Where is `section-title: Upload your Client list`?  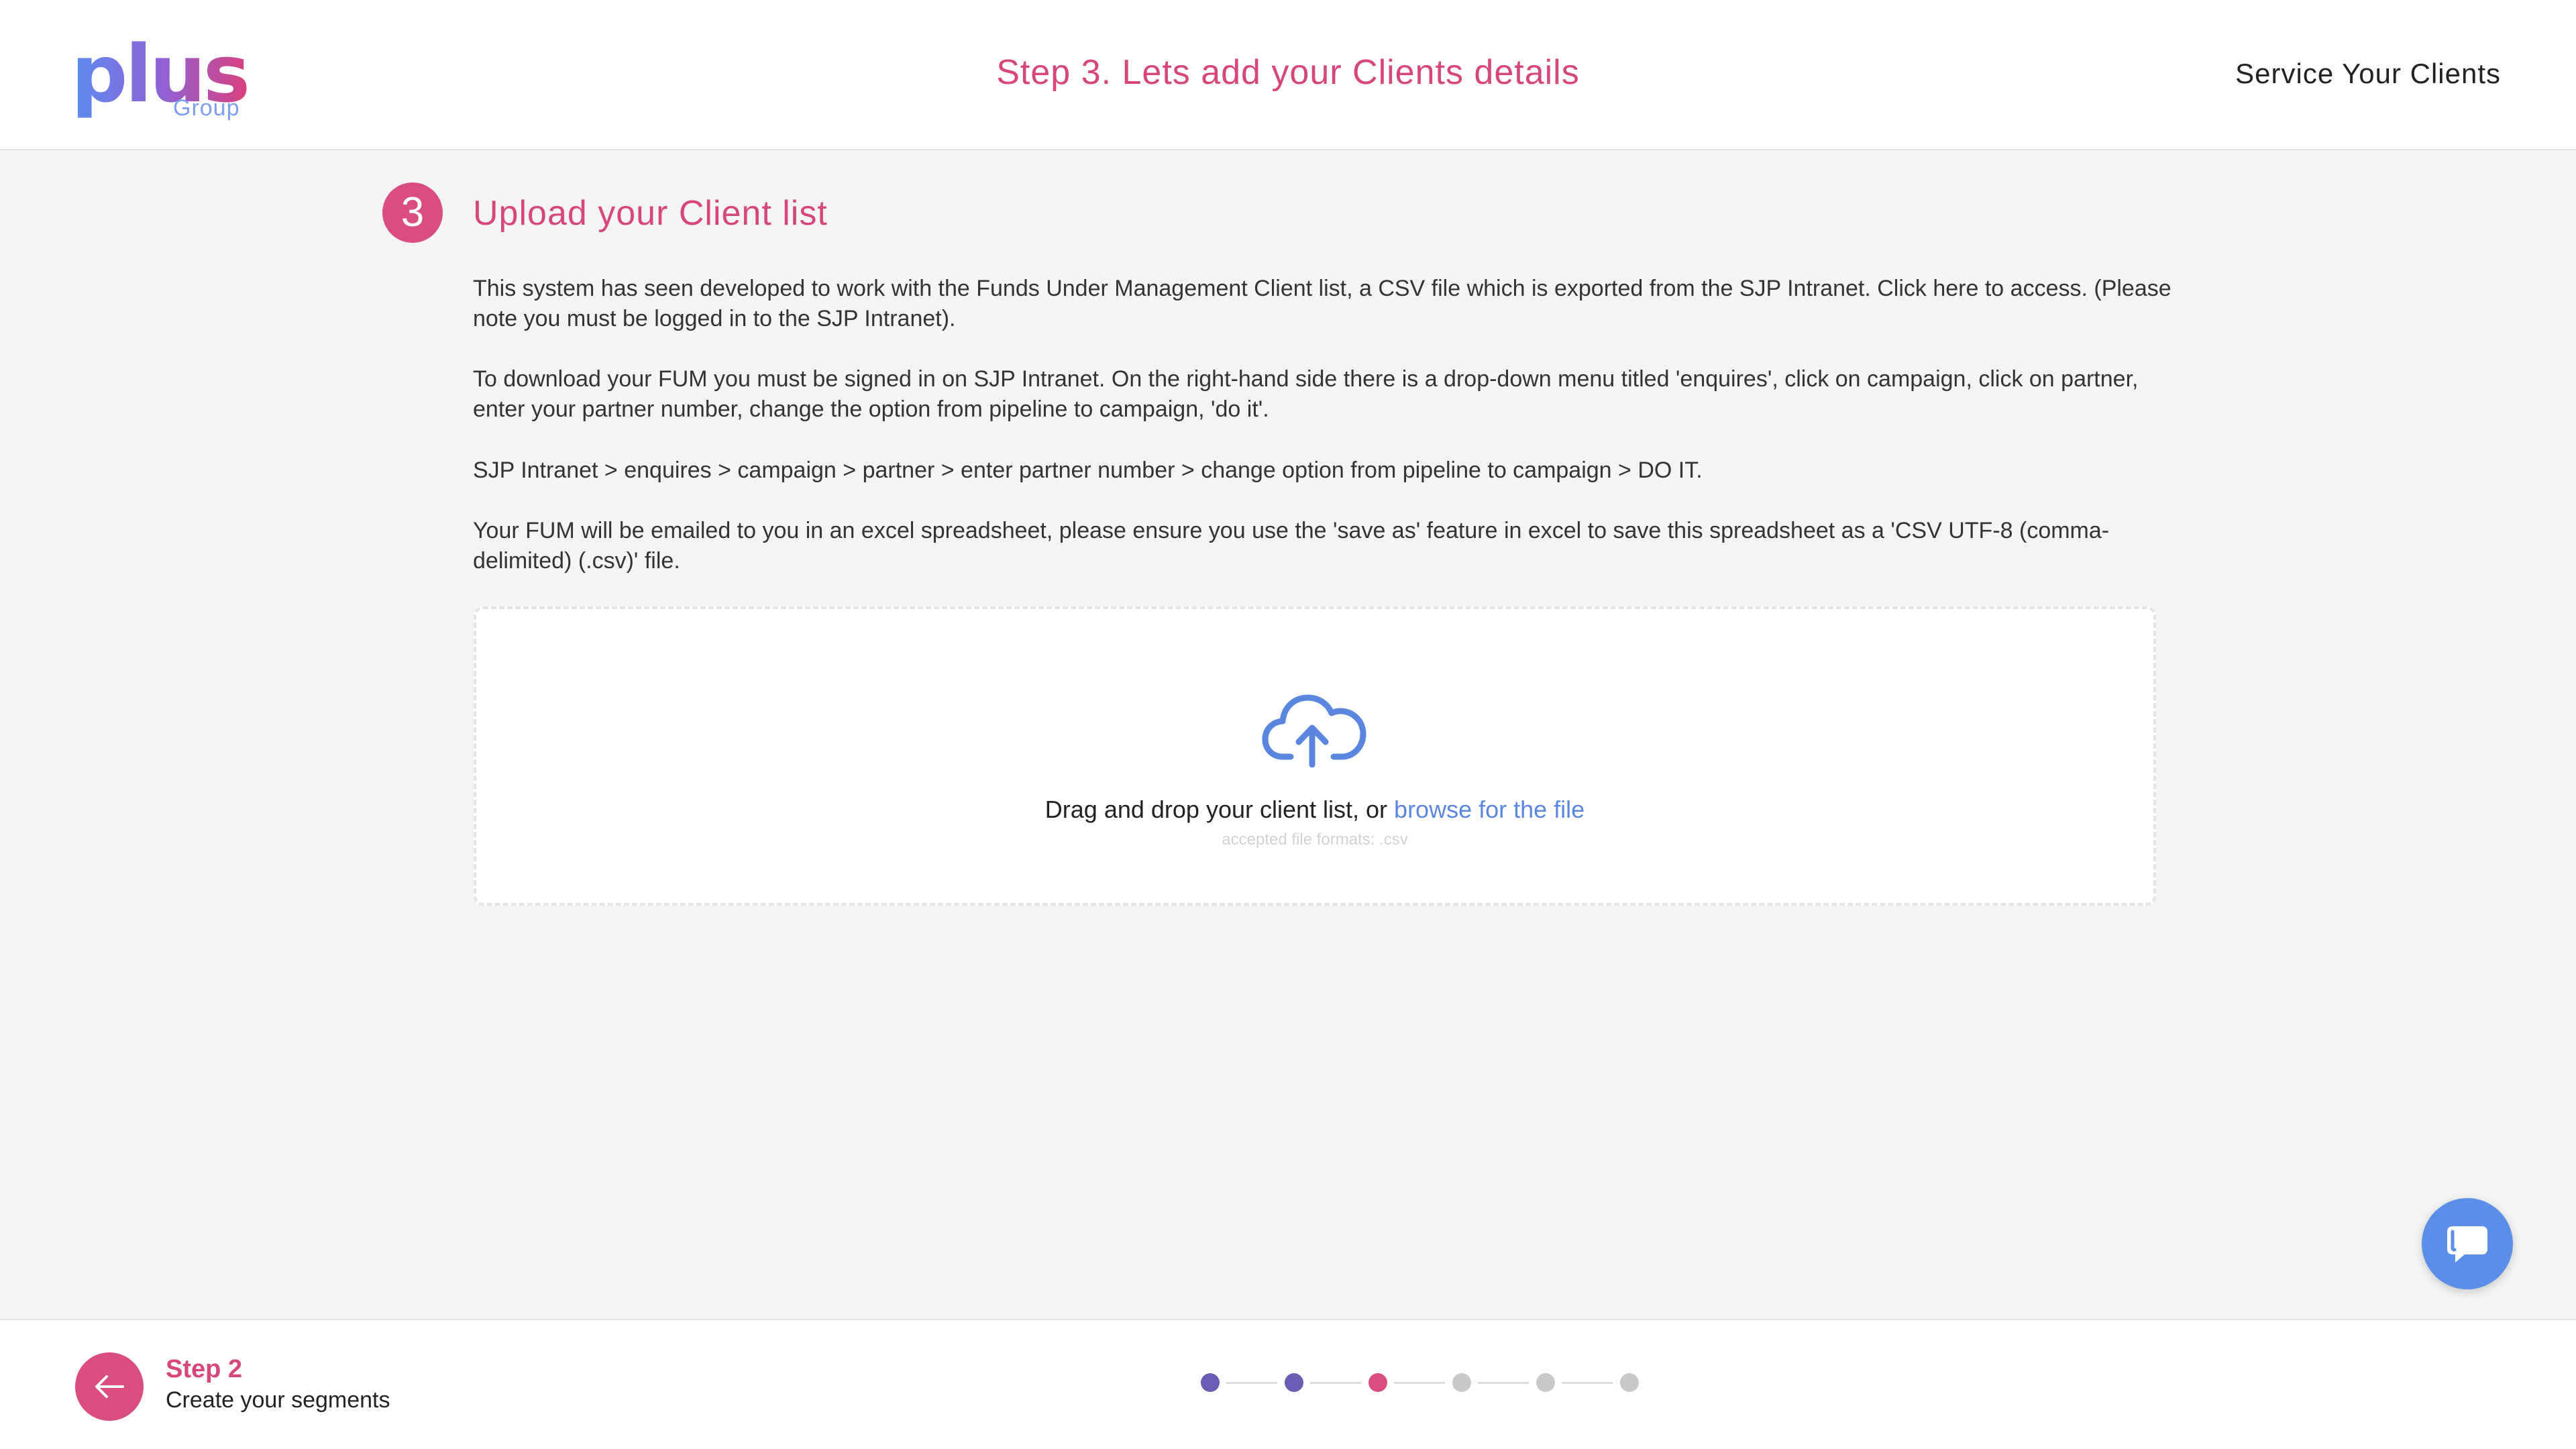 section-title: Upload your Client list is located at coordinates (650, 213).